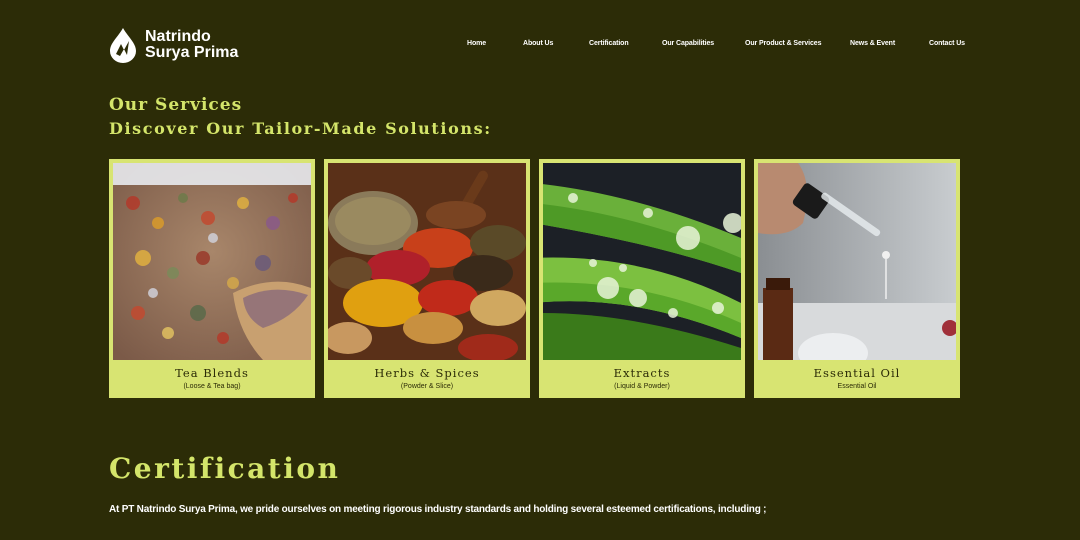 Image resolution: width=1080 pixels, height=540 pixels. Describe the element at coordinates (427, 386) in the screenshot. I see `card-subtitle: (Powder & Slice)` at that location.